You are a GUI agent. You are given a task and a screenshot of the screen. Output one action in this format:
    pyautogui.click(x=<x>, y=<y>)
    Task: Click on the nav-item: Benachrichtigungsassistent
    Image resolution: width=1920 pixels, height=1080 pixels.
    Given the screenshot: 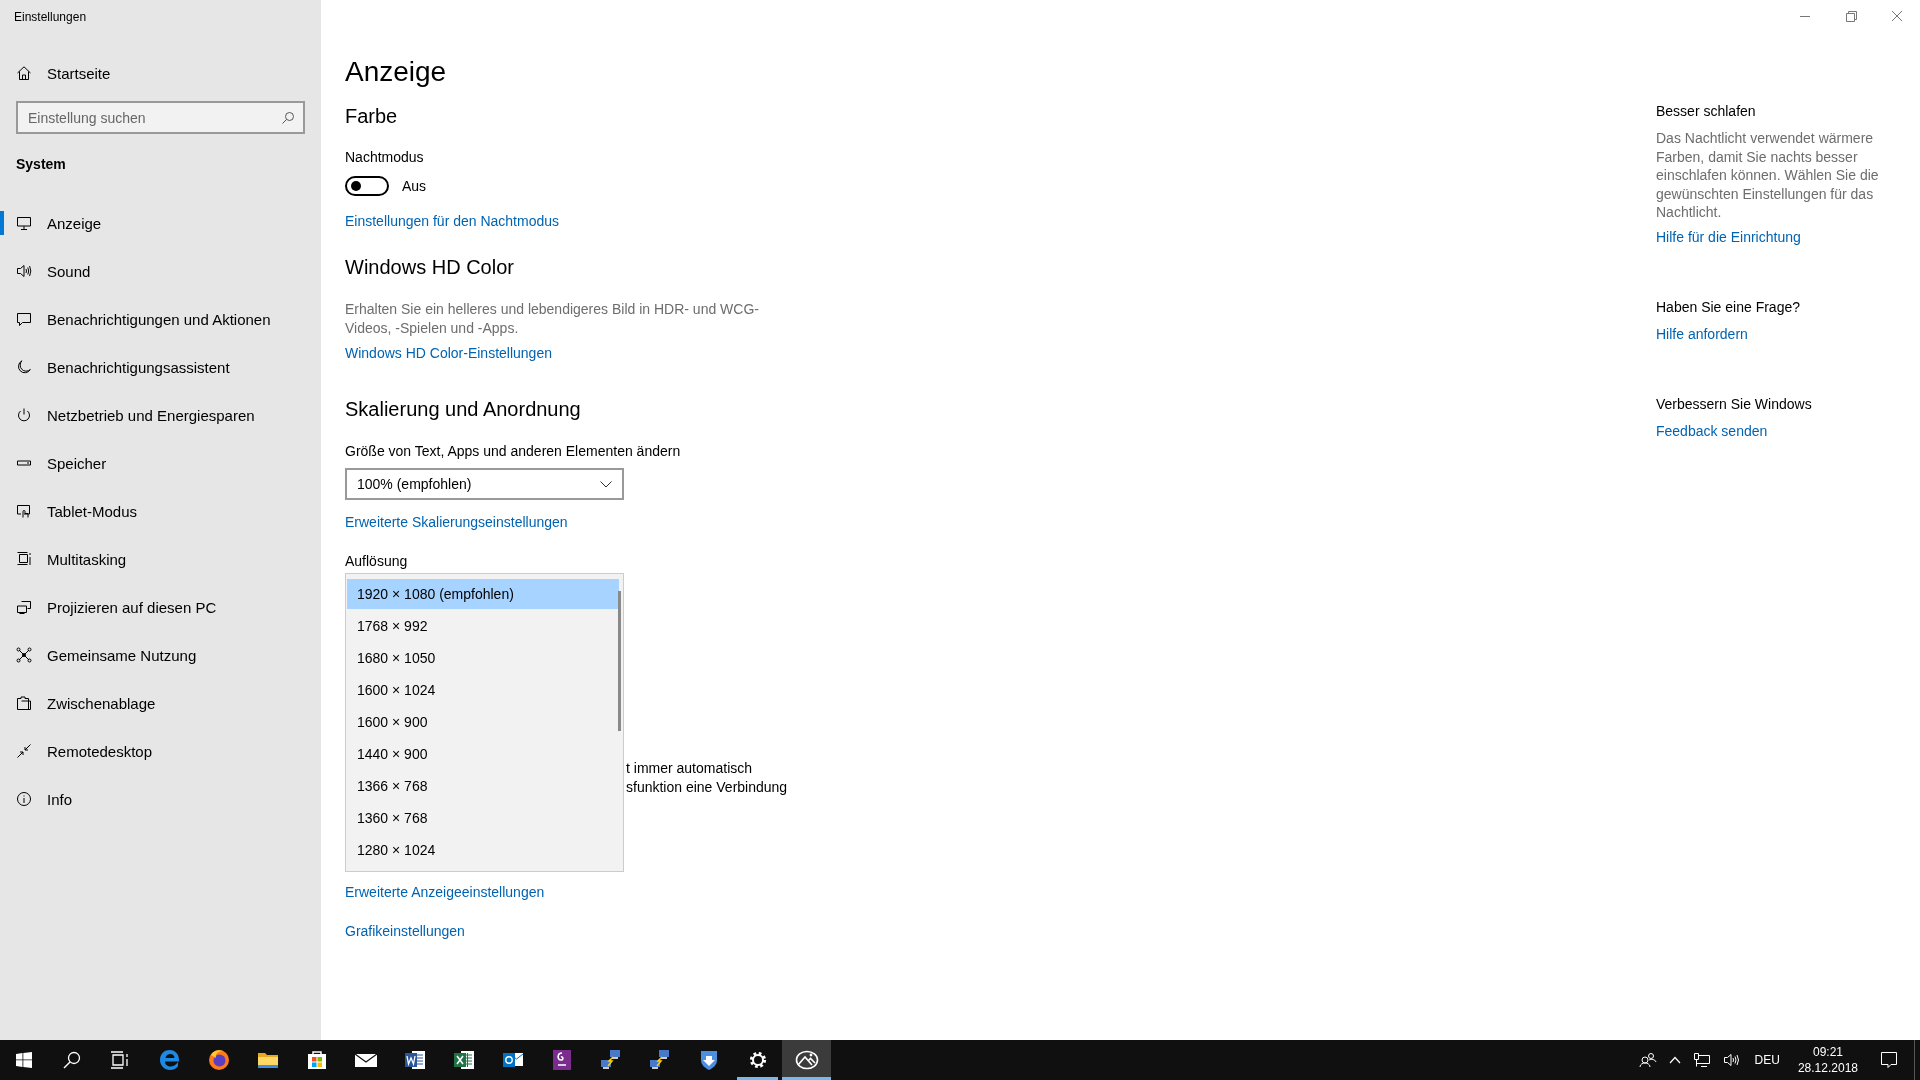 What is the action you would take?
    pyautogui.click(x=160, y=367)
    